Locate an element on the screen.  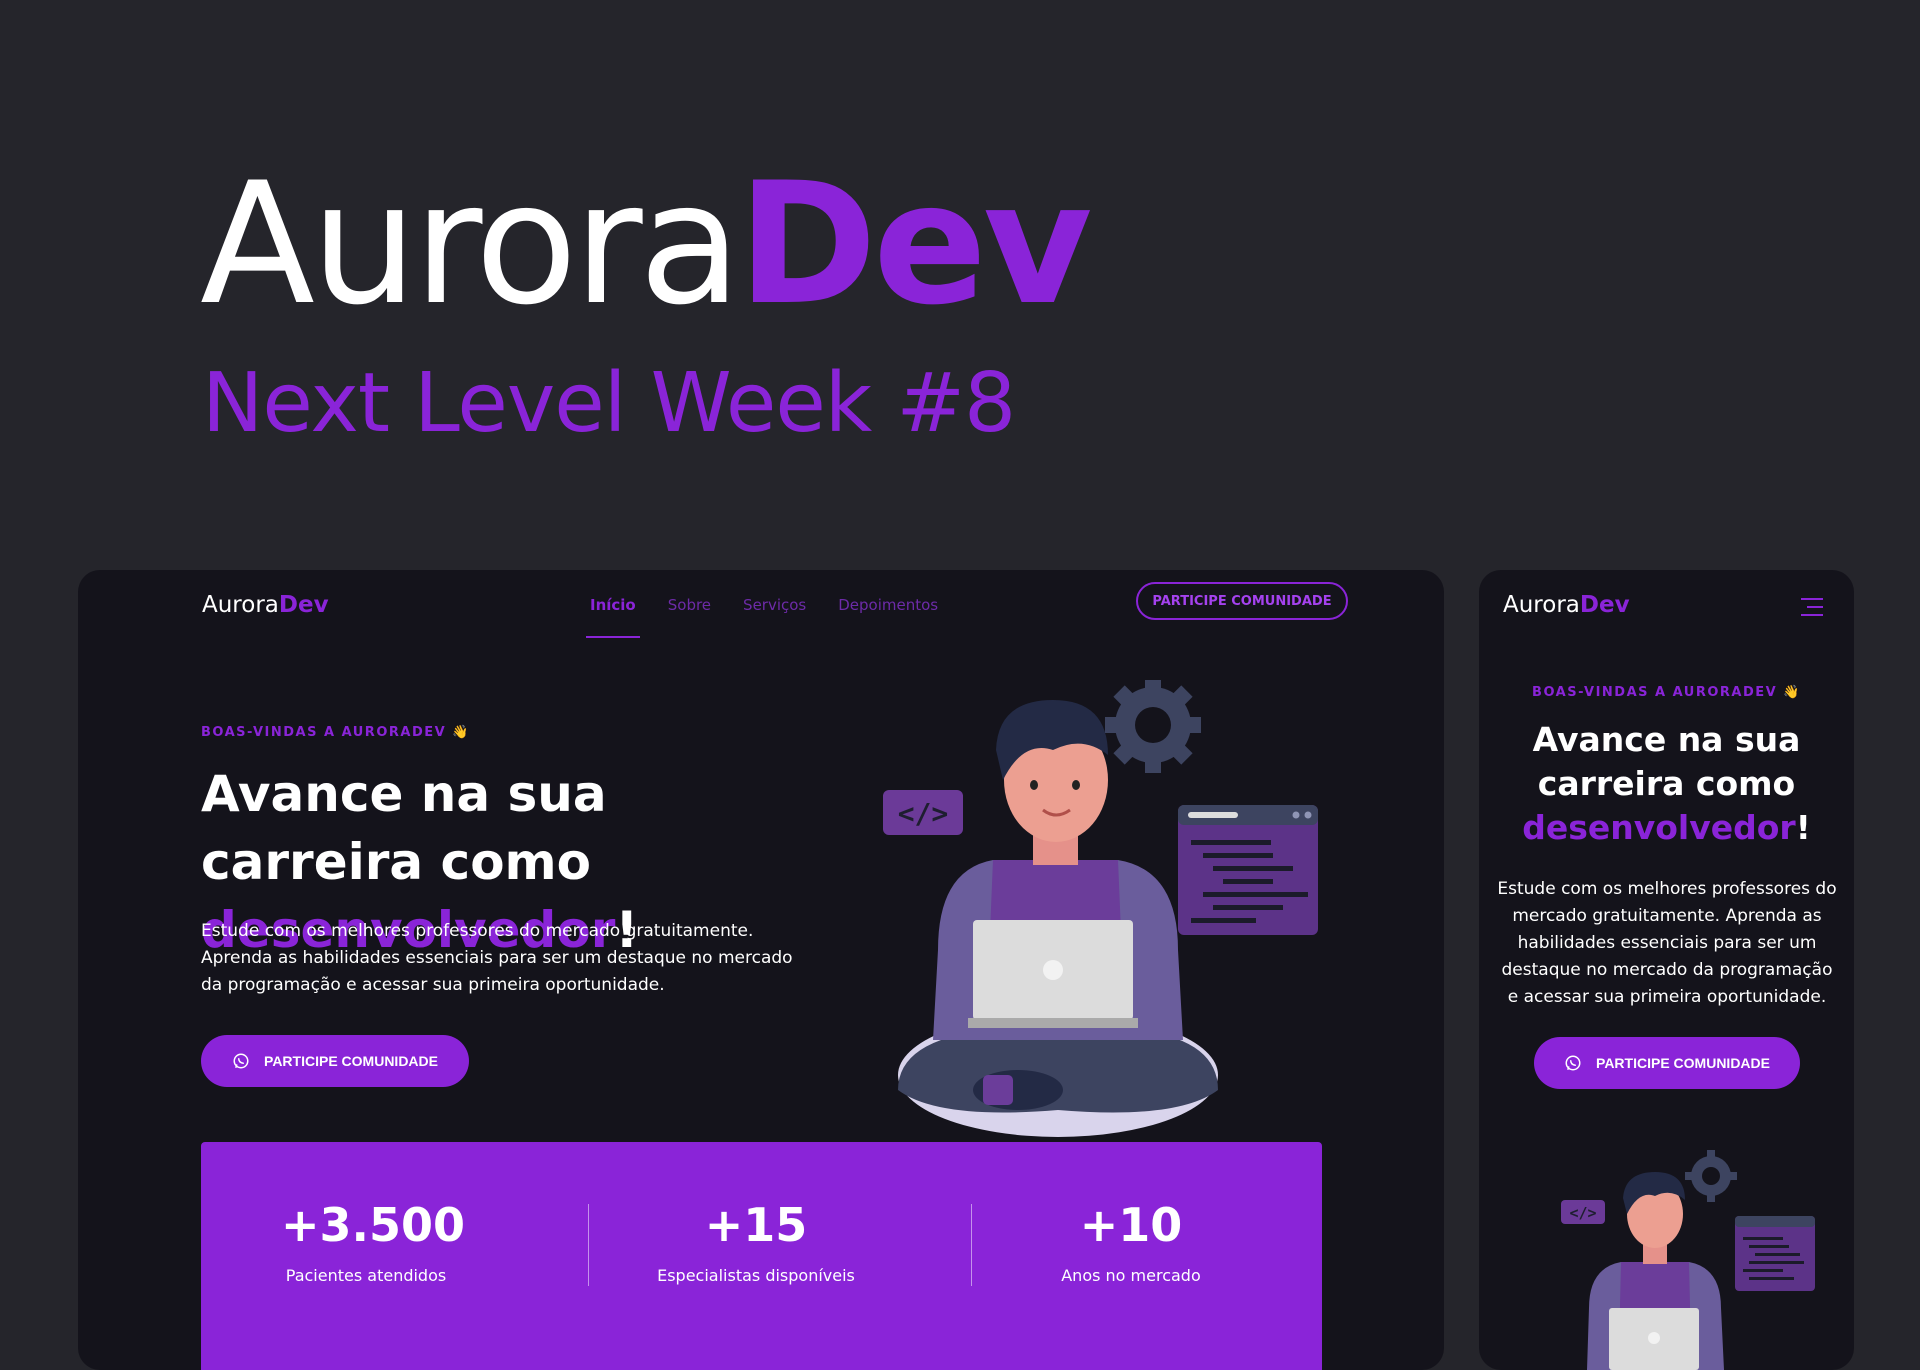
stat-label: Pacientes atendidos is located at coordinates (366, 1275).